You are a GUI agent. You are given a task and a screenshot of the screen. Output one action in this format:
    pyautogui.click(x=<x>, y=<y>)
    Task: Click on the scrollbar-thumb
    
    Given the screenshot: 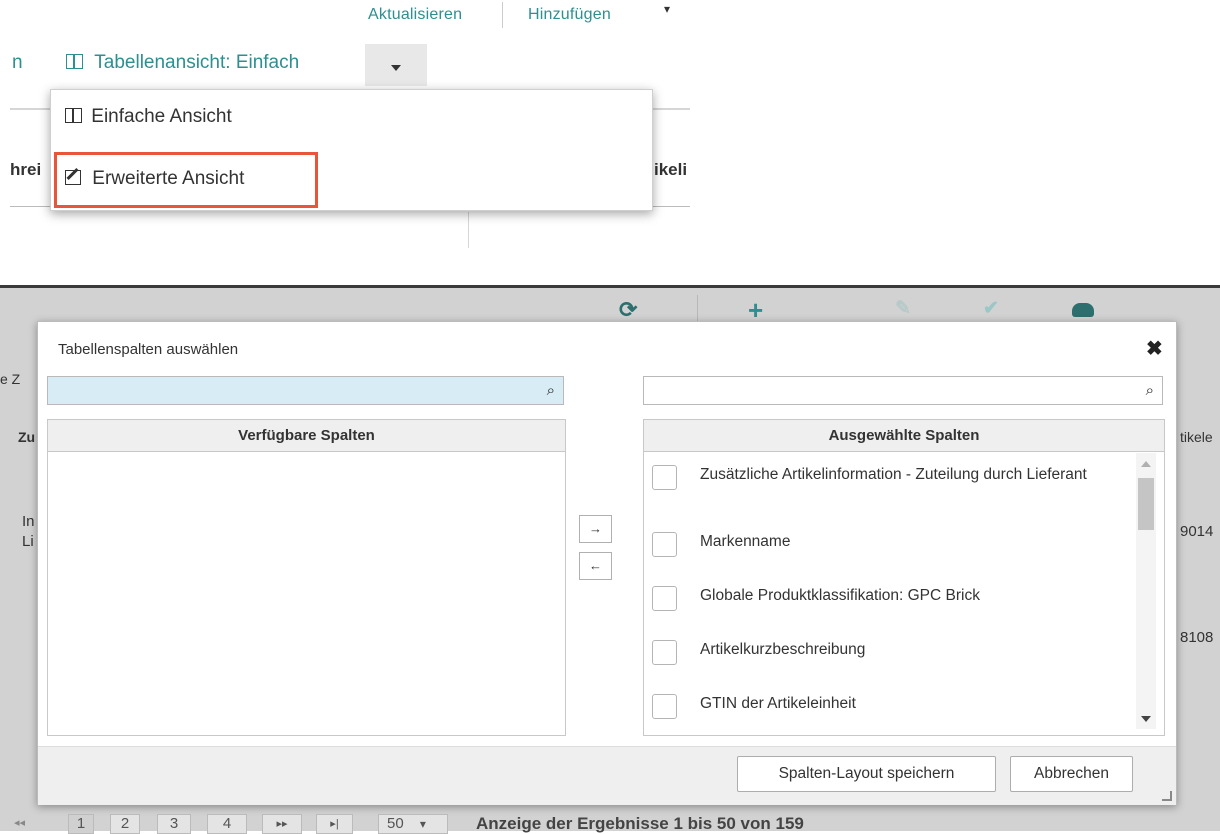 What is the action you would take?
    pyautogui.click(x=1146, y=504)
    